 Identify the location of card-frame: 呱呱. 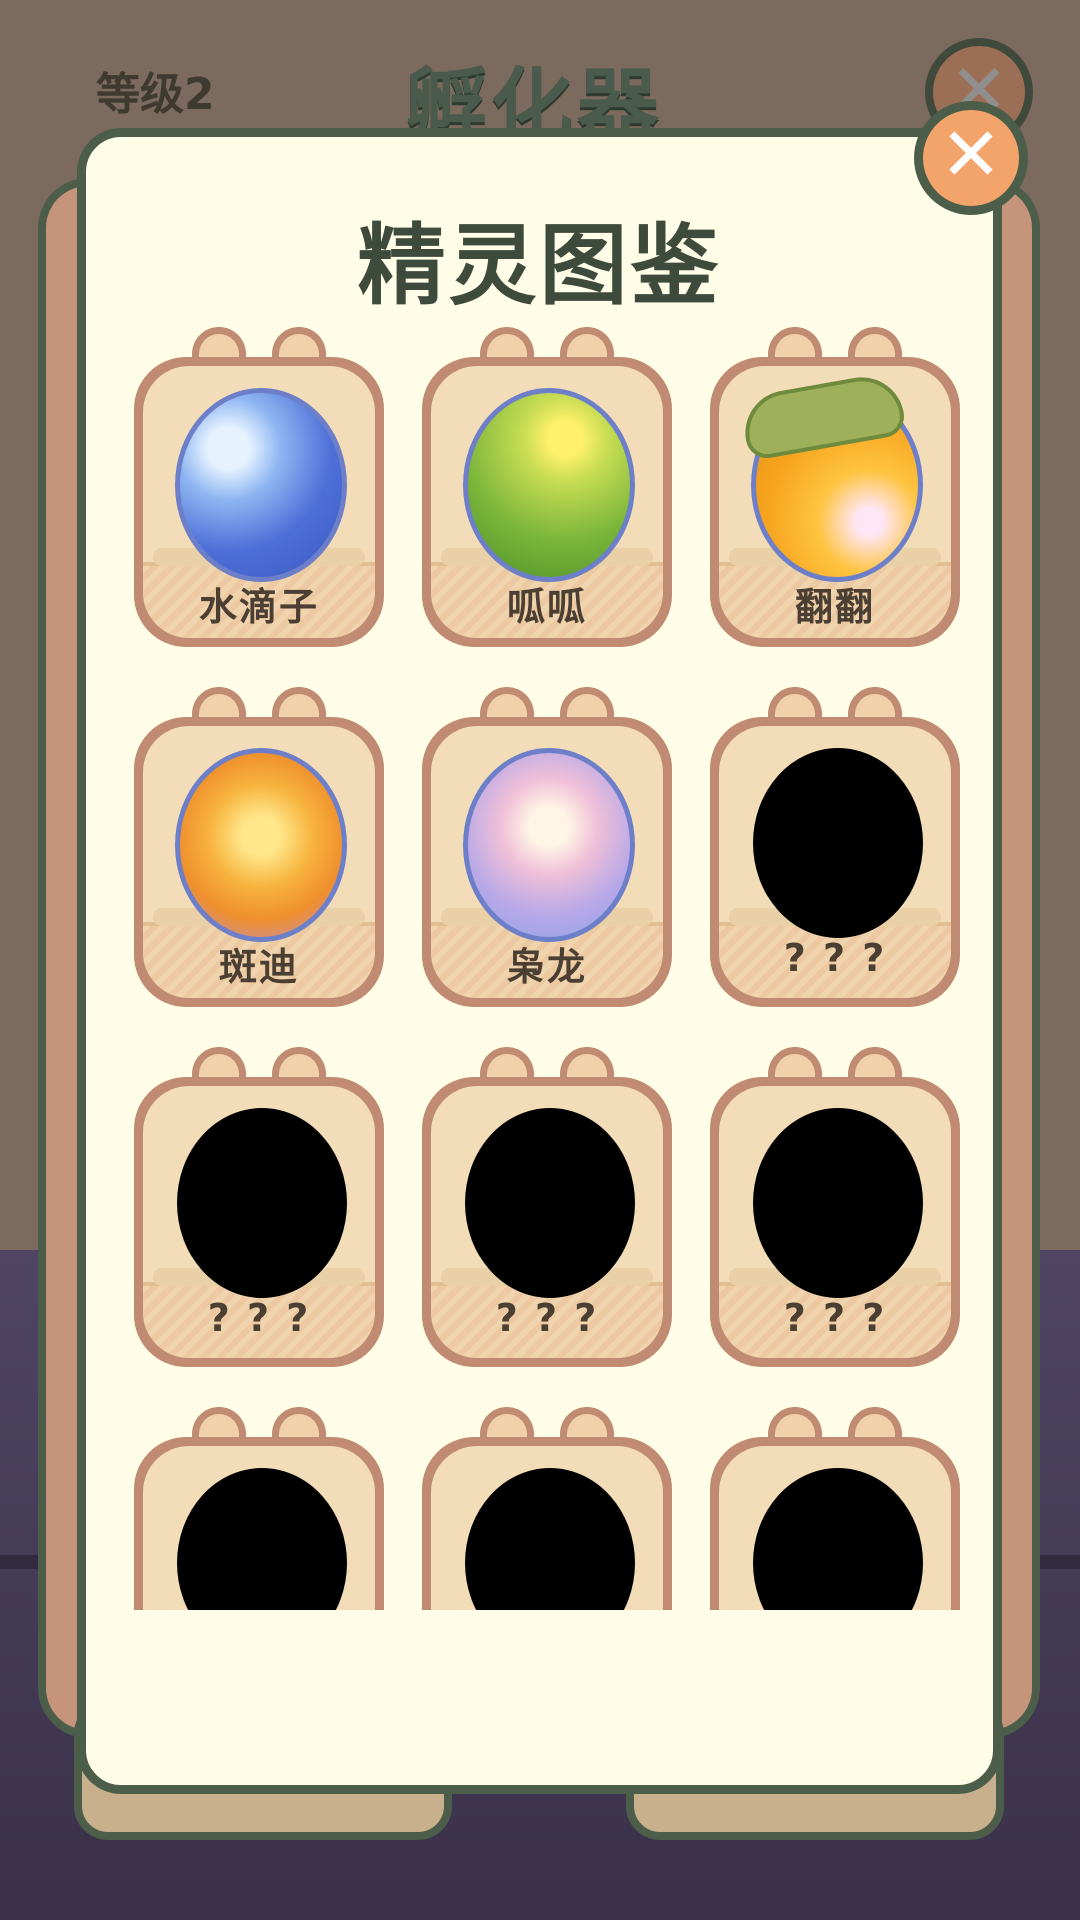
(547, 502).